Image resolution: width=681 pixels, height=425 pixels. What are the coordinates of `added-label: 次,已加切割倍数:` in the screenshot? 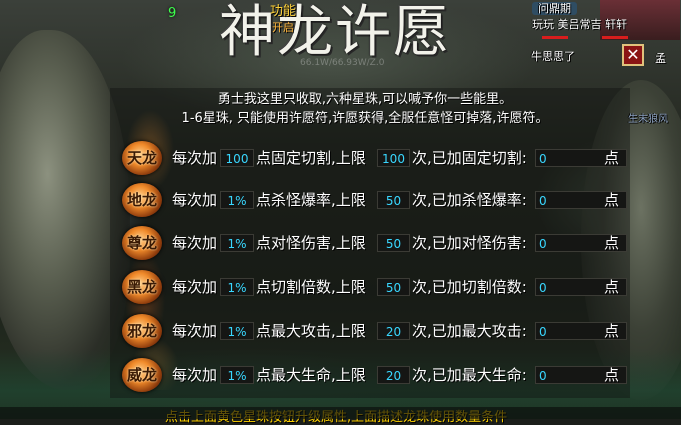 It's located at (469, 287).